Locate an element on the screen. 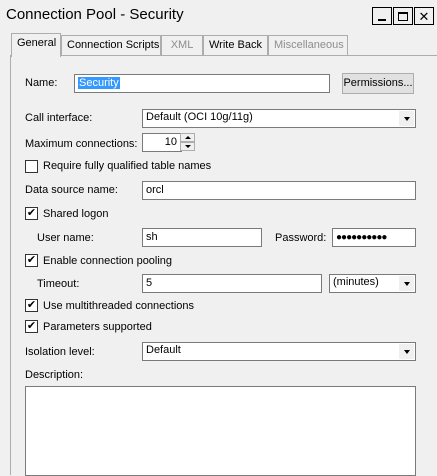  minimize-button is located at coordinates (382, 16).